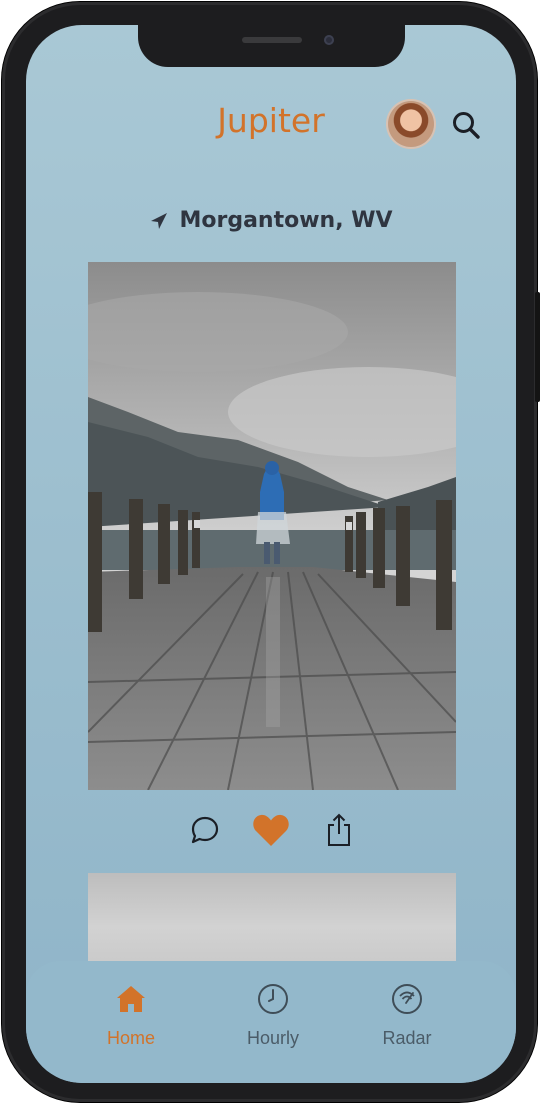 Image resolution: width=541 pixels, height=1105 pixels. I want to click on speaker-grille, so click(272, 40).